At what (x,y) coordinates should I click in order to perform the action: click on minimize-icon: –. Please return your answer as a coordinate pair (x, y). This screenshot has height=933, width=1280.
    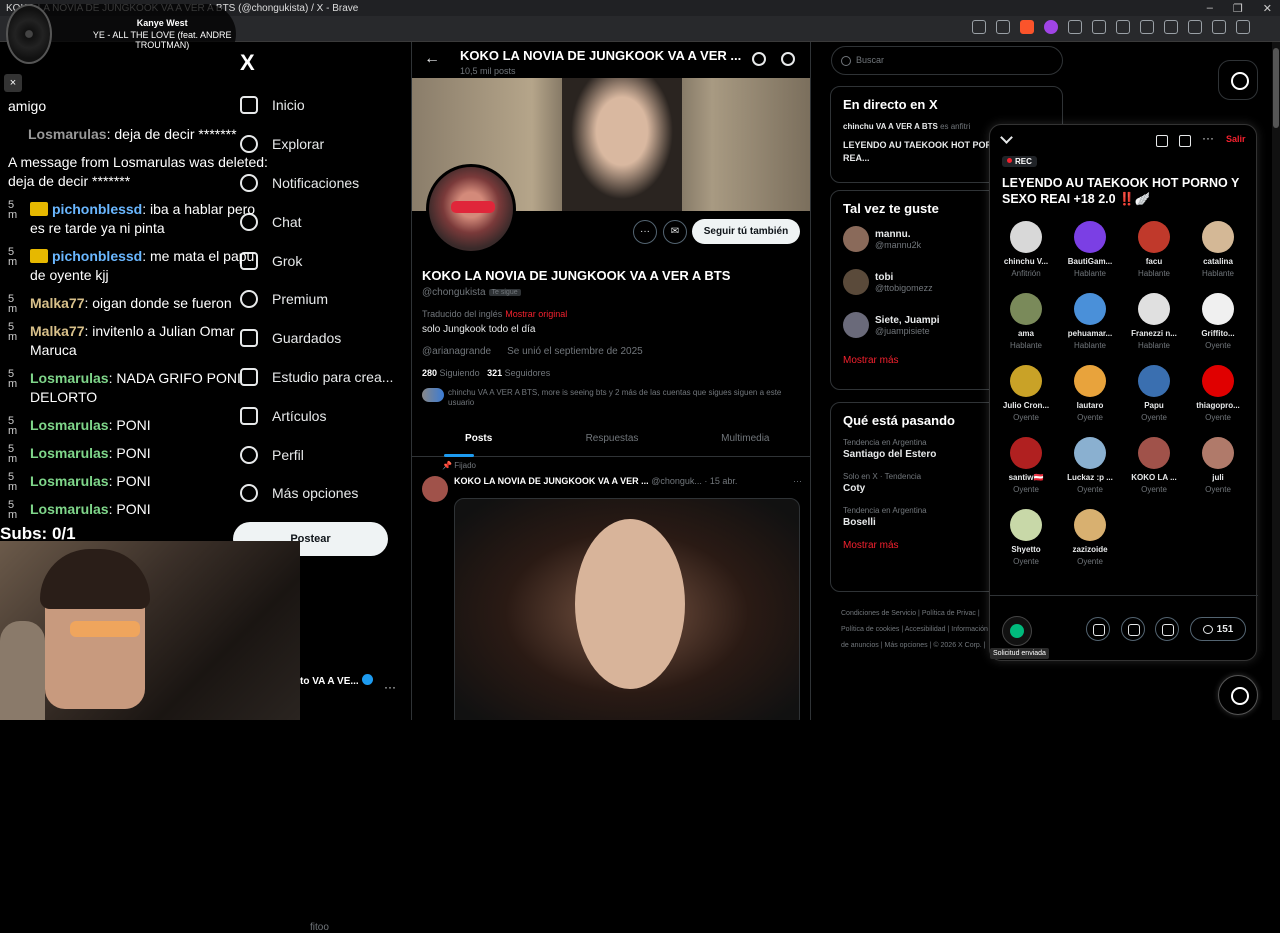
    Looking at the image, I should click on (1210, 8).